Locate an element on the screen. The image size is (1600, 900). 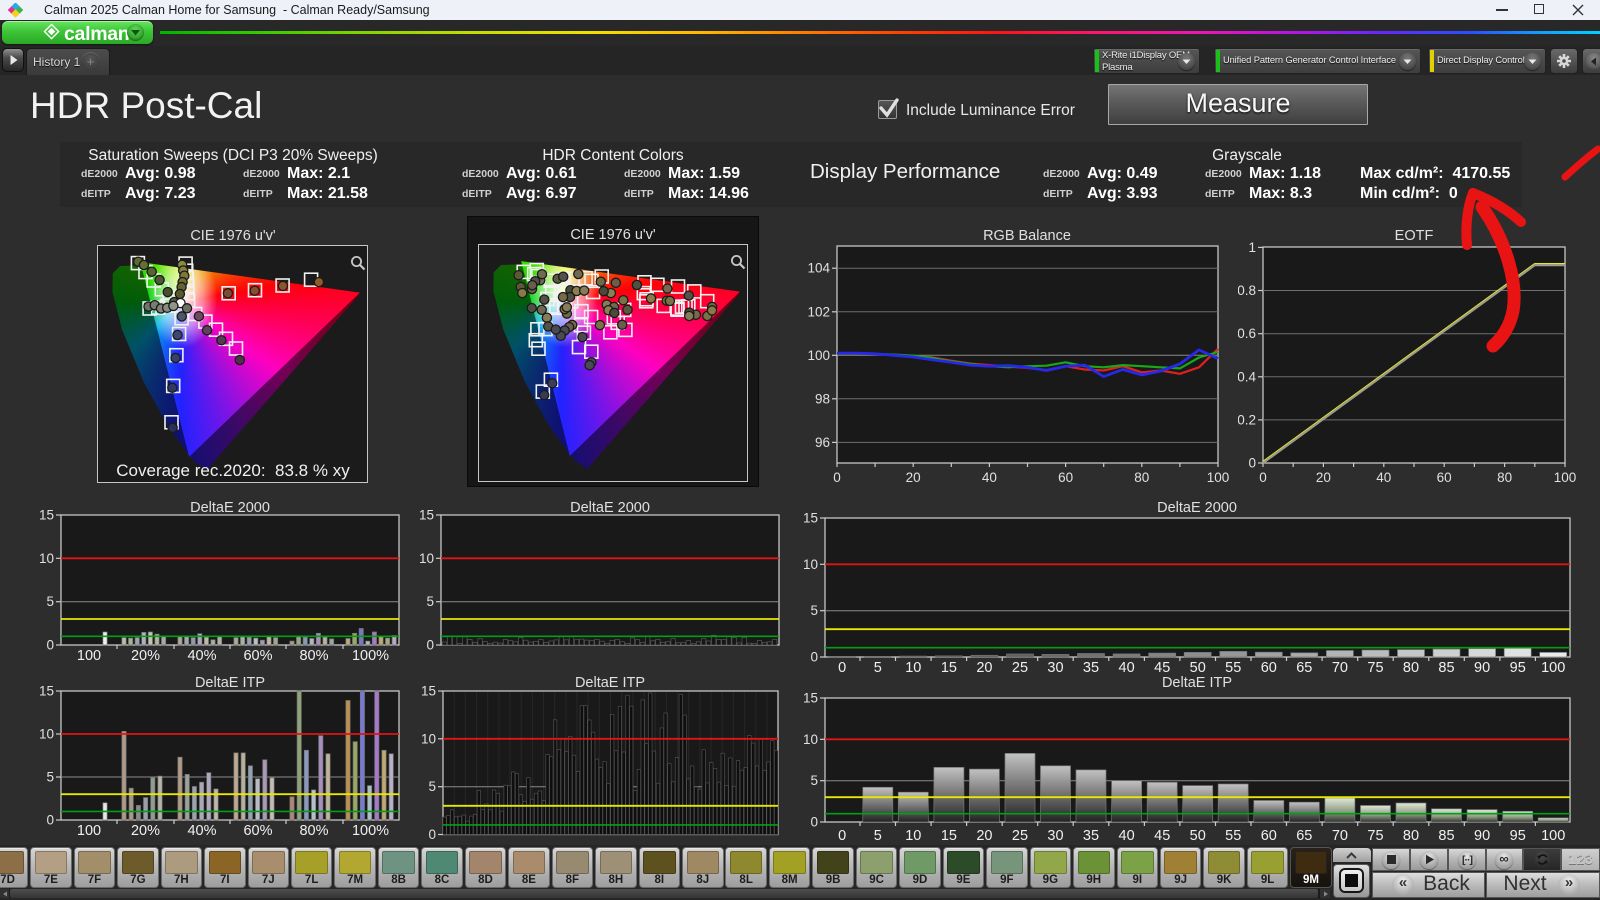
svg-text: 104 is located at coordinates (818, 268).